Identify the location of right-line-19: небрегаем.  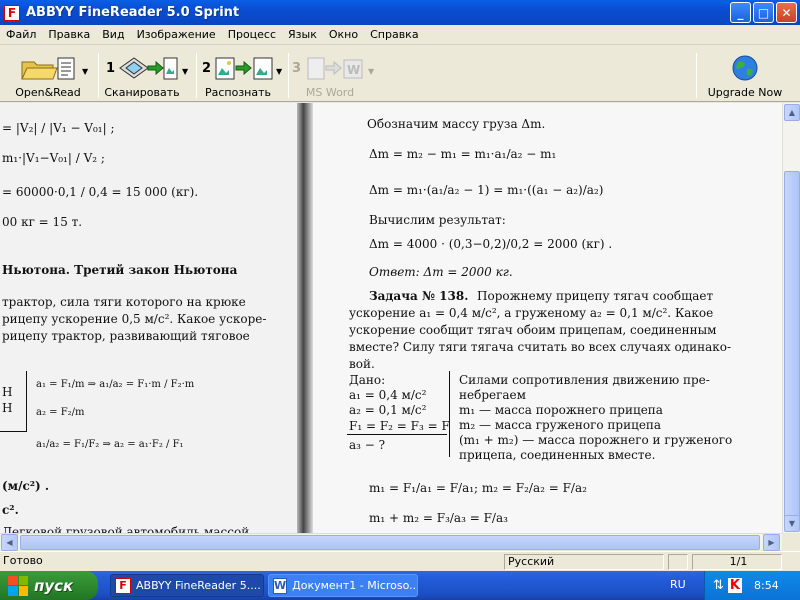
(492, 395).